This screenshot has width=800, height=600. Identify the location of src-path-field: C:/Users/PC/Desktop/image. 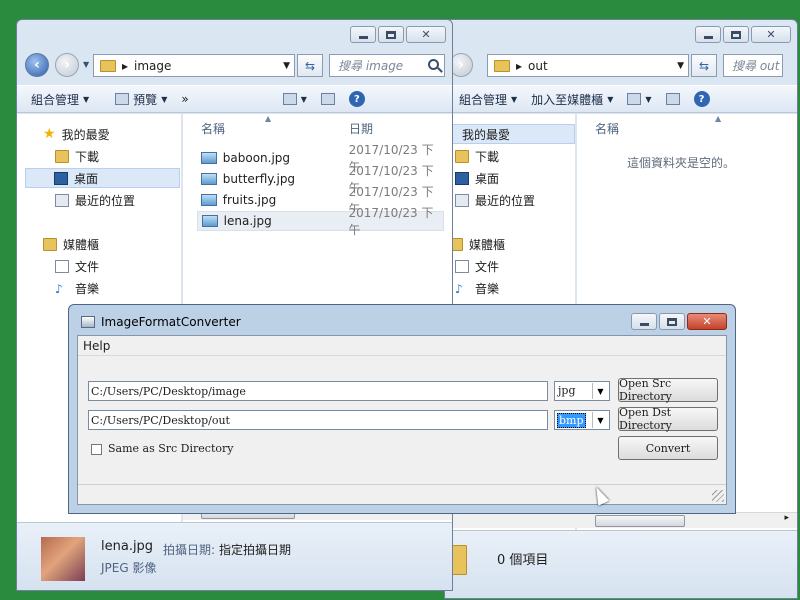
(318, 391).